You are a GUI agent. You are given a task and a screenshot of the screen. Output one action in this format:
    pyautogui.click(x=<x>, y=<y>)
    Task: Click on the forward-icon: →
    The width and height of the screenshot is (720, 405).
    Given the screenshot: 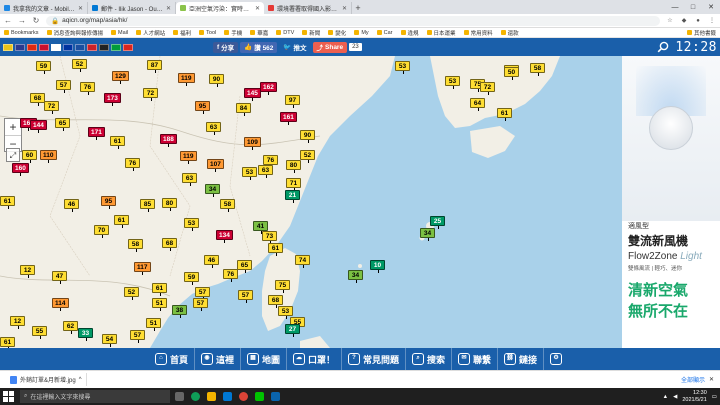 What is the action you would take?
    pyautogui.click(x=22, y=20)
    